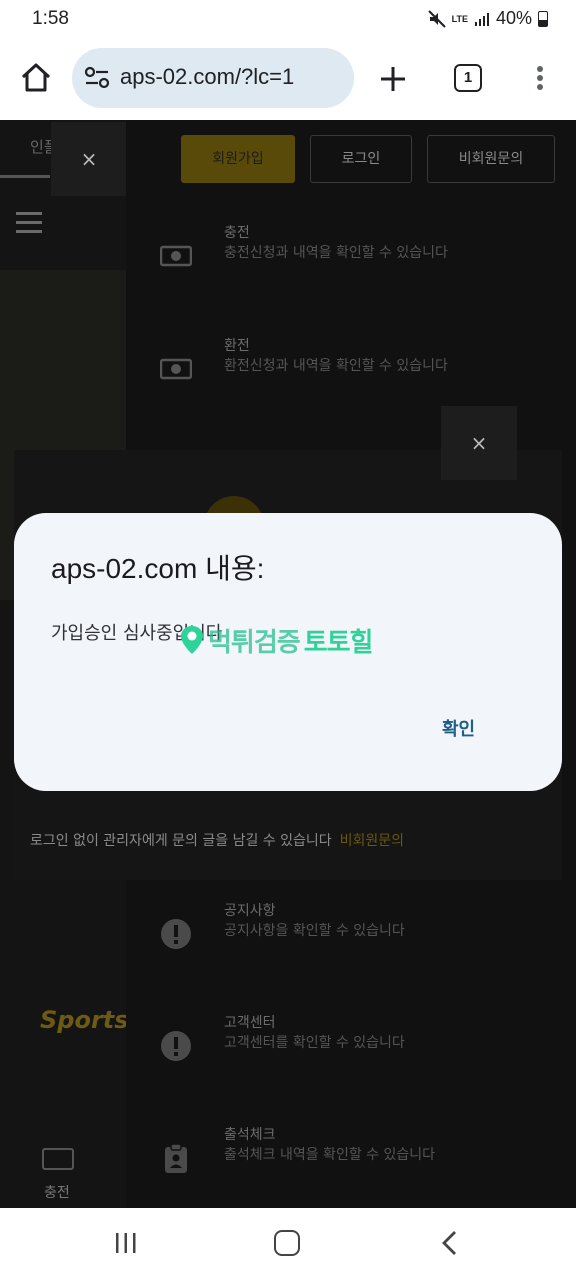 This screenshot has height=1280, width=576. Describe the element at coordinates (329, 1155) in the screenshot. I see `menu-item-desc: 출석체크 내역을 확인할 수 있습니다` at that location.